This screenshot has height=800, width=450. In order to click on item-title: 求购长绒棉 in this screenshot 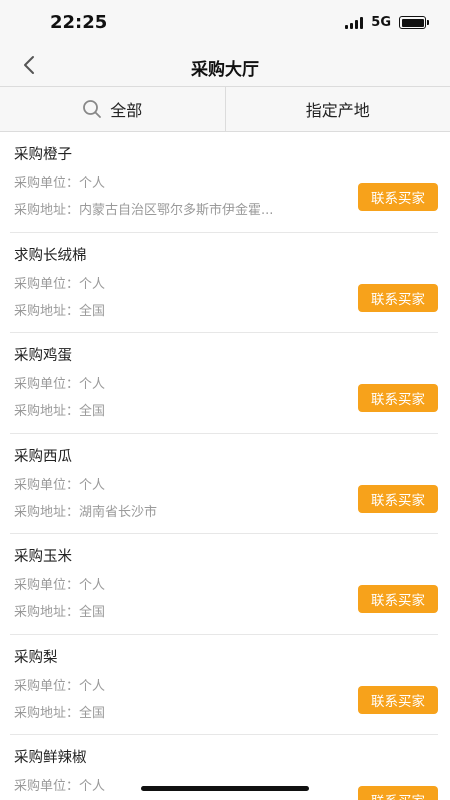, I will do `click(50, 255)`.